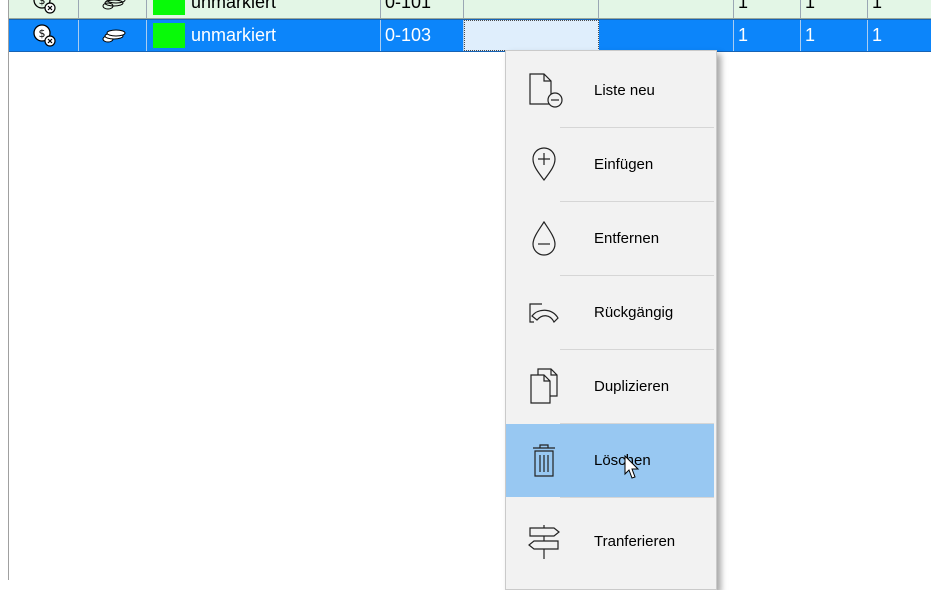  What do you see at coordinates (637, 497) in the screenshot?
I see `menu-separator` at bounding box center [637, 497].